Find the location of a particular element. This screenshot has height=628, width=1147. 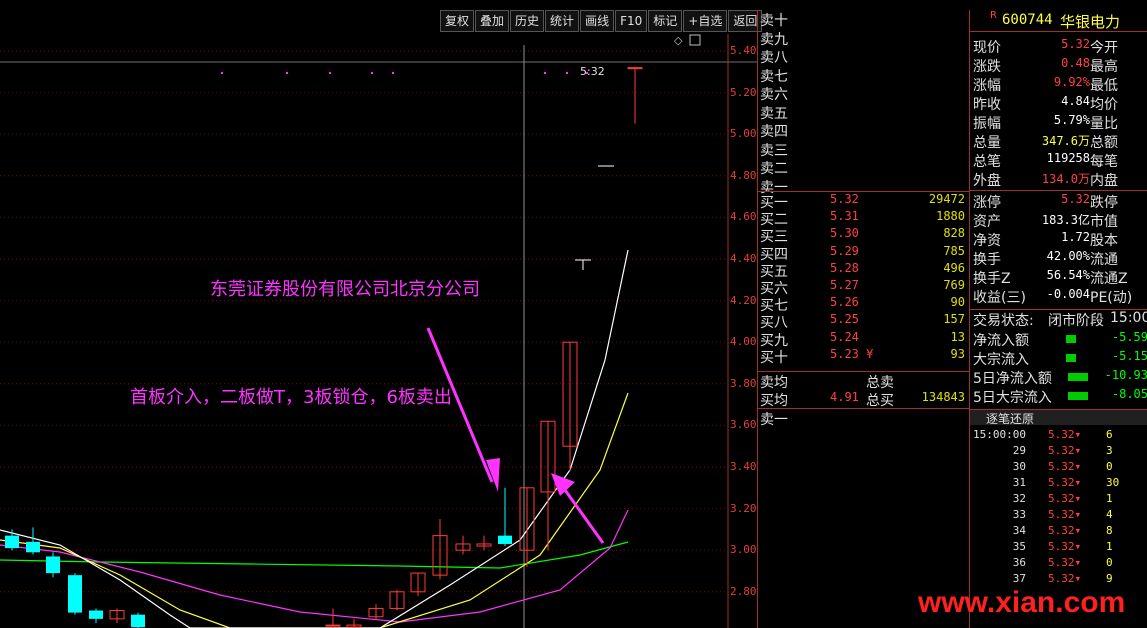

quote-value: 1.72 is located at coordinates (1075, 237).